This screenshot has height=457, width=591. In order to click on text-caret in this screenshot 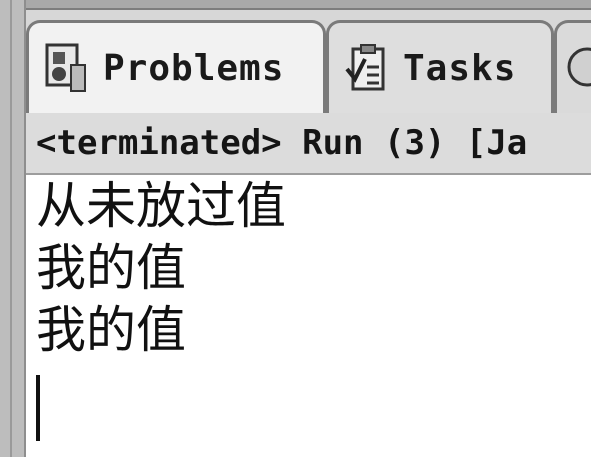, I will do `click(38, 408)`.